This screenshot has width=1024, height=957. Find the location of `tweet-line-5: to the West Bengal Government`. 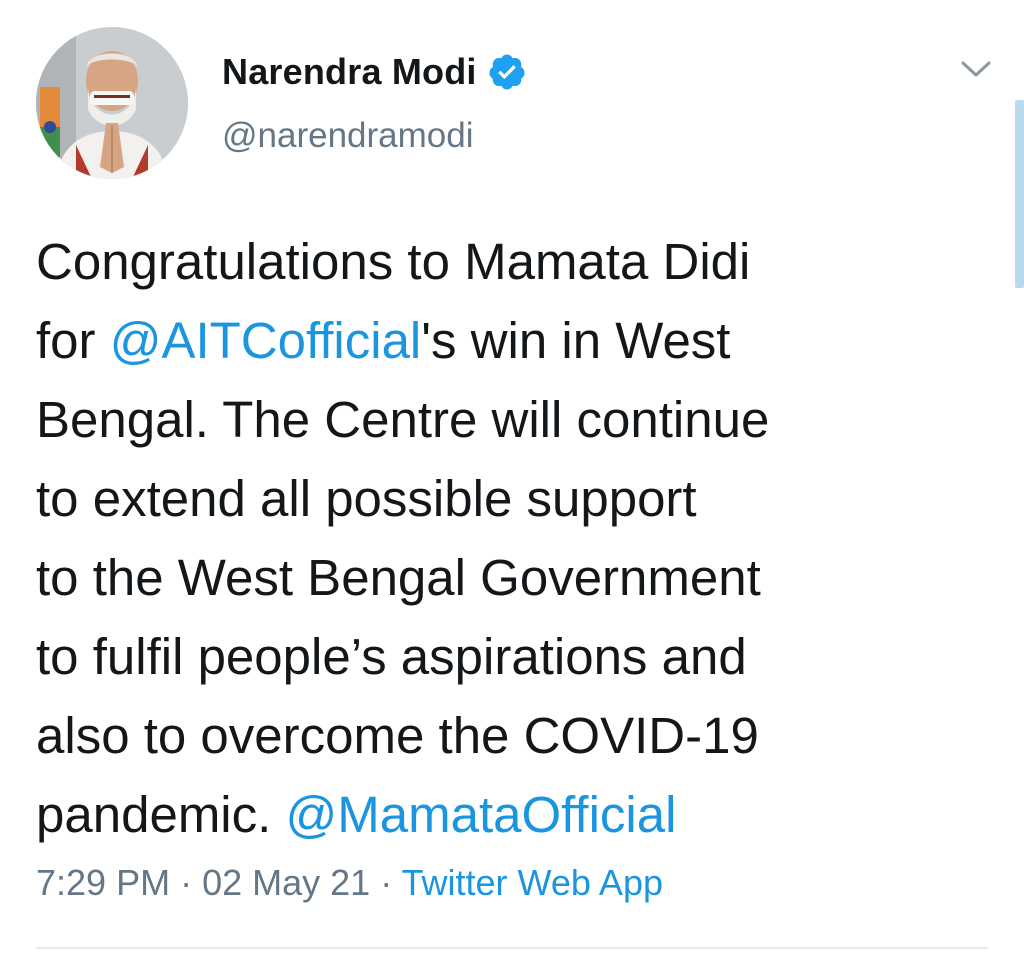

tweet-line-5: to the West Bengal Government is located at coordinates (398, 577).